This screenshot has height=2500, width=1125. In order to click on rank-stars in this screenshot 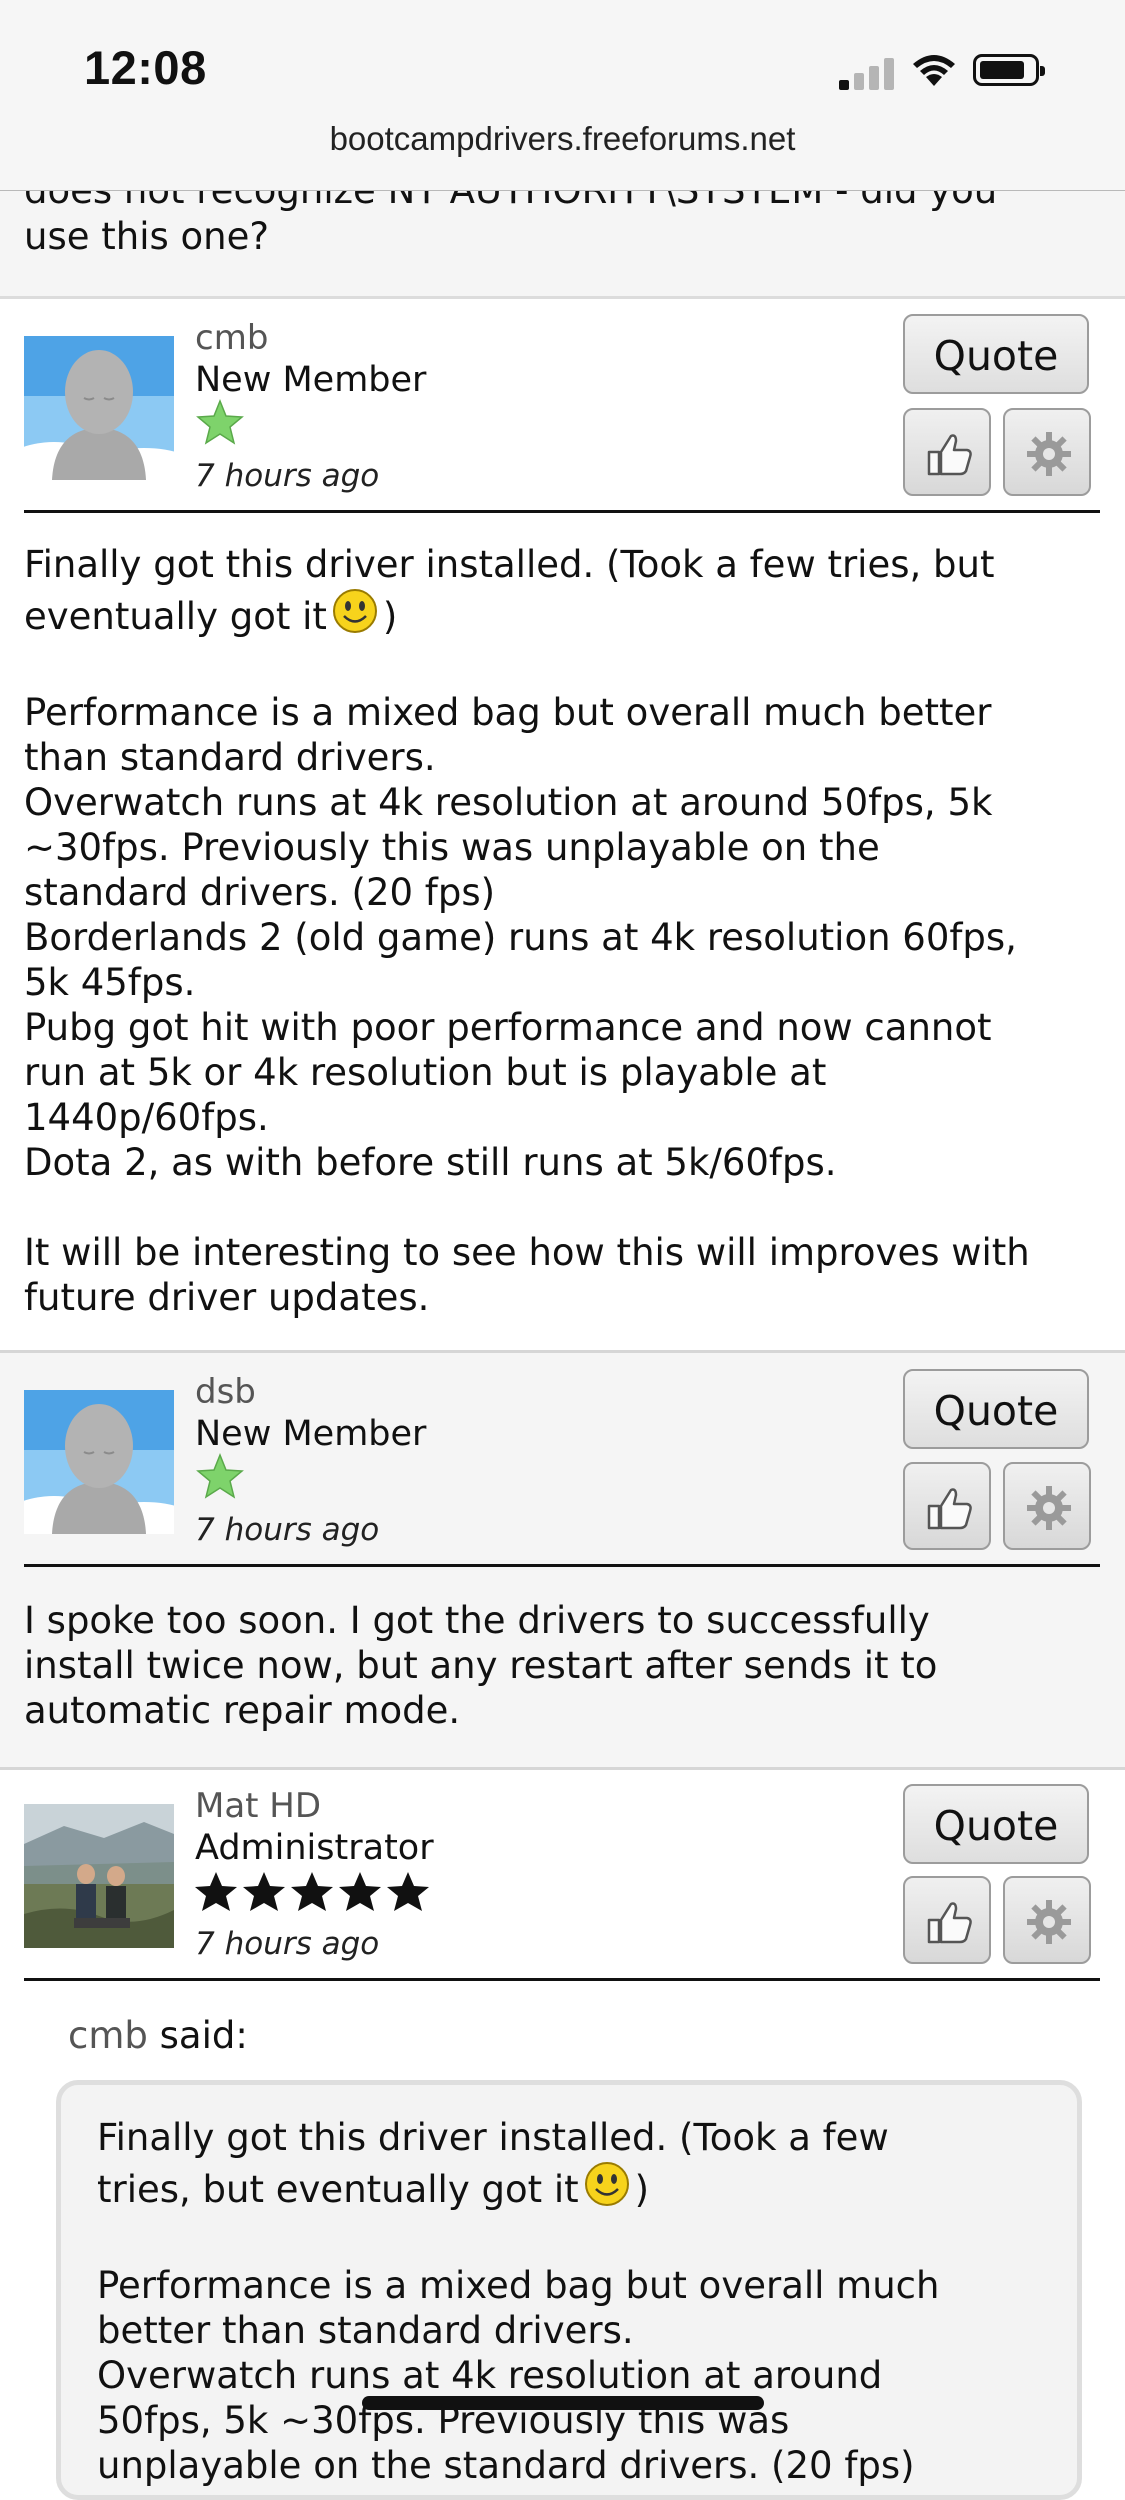, I will do `click(315, 1895)`.